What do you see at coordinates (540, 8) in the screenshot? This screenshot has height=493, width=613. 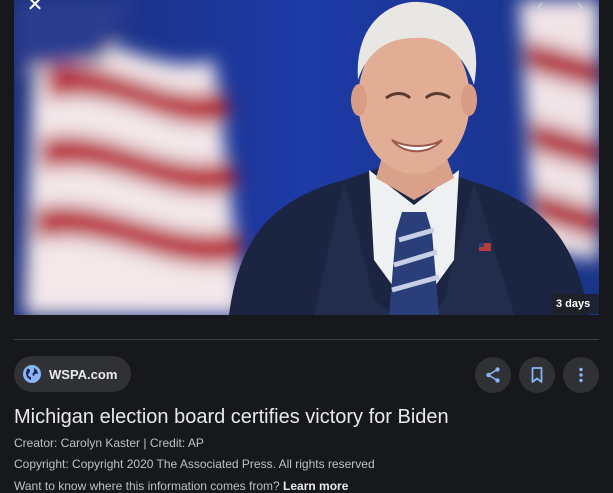 I see `chevron-left-icon: ‹` at bounding box center [540, 8].